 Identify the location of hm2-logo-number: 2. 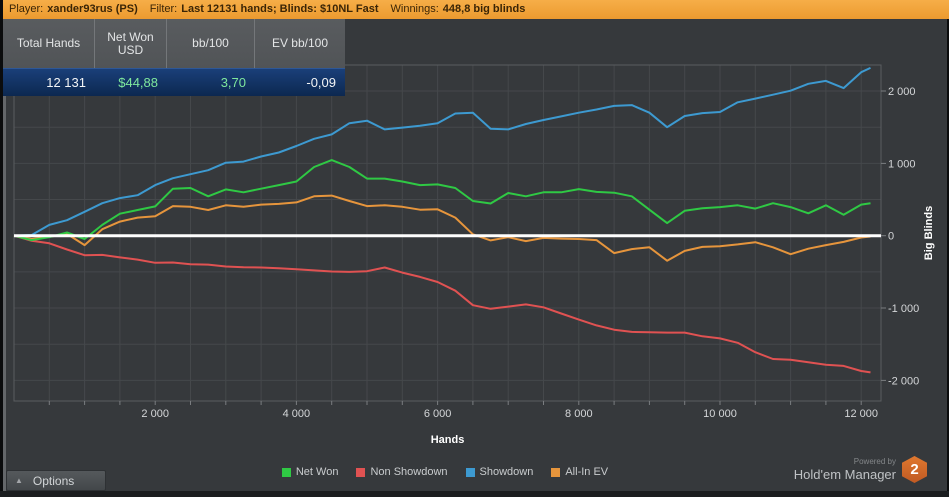
(914, 469).